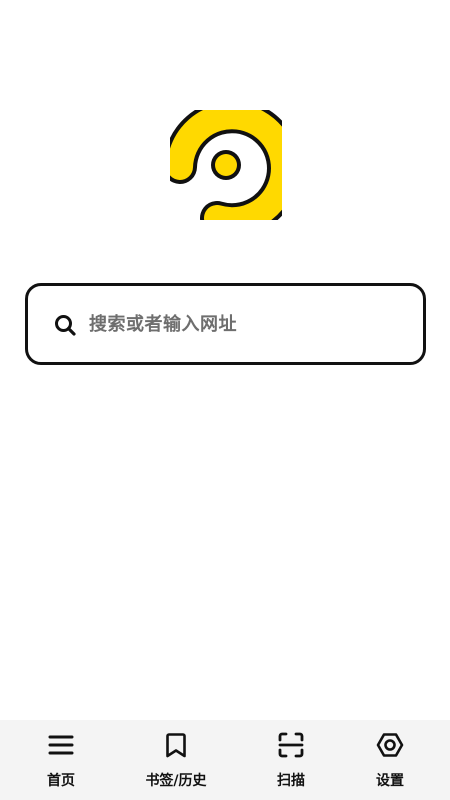 The height and width of the screenshot is (800, 450). What do you see at coordinates (61, 781) in the screenshot?
I see `tab-home-label: 首页` at bounding box center [61, 781].